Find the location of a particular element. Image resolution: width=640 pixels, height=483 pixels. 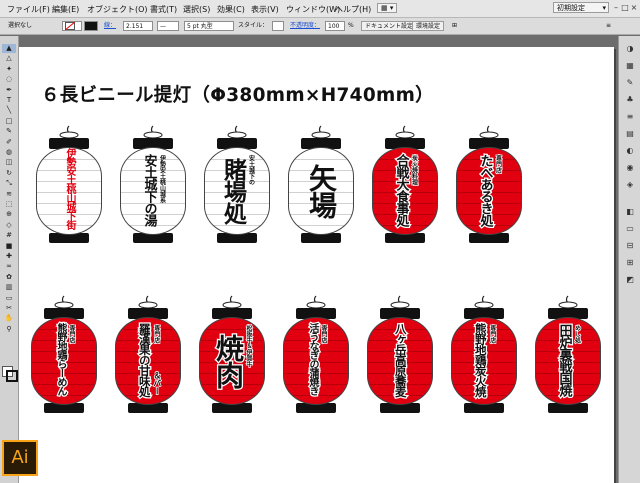

transform-icon: ⊞ is located at coordinates (630, 263).